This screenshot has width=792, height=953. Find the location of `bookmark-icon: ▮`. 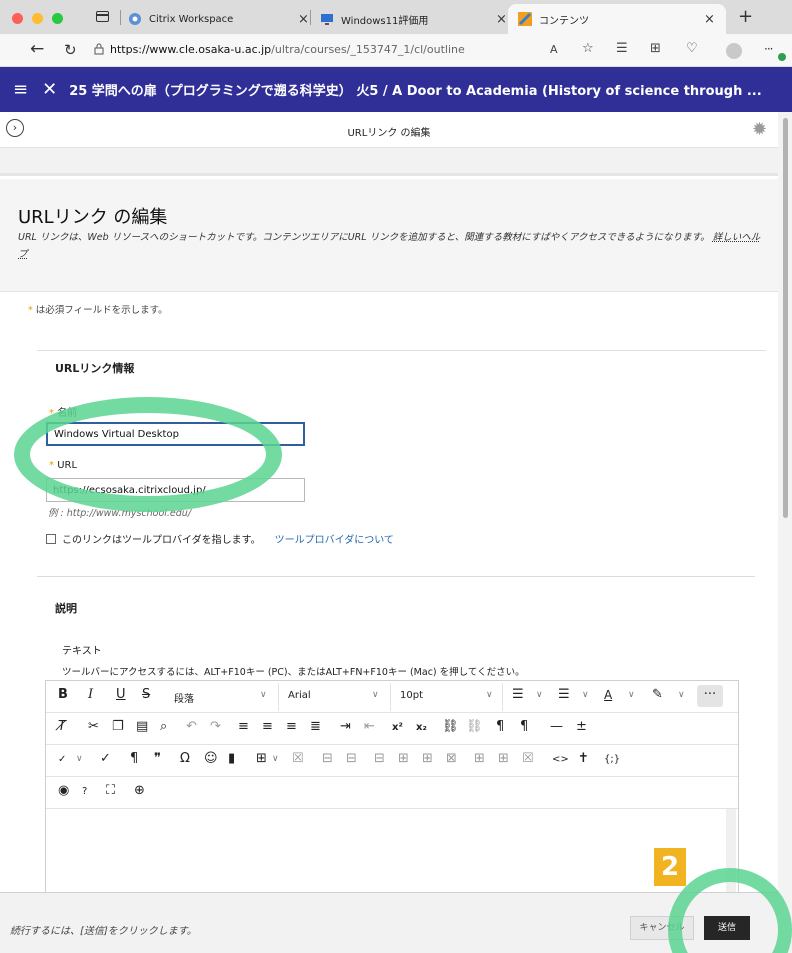

bookmark-icon: ▮ is located at coordinates (231, 758).